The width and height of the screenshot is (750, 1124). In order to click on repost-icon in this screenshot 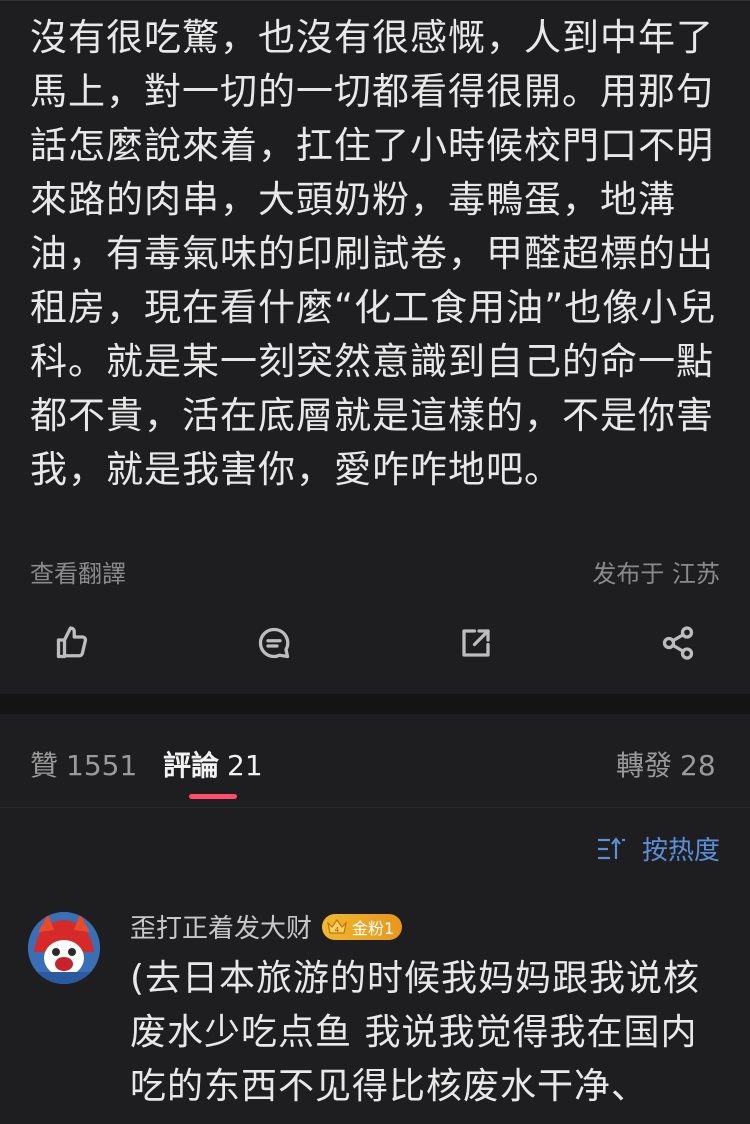, I will do `click(476, 643)`.